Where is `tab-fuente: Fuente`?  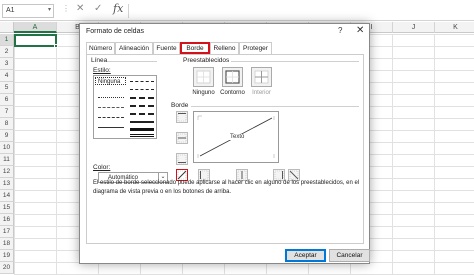 tab-fuente: Fuente is located at coordinates (166, 48).